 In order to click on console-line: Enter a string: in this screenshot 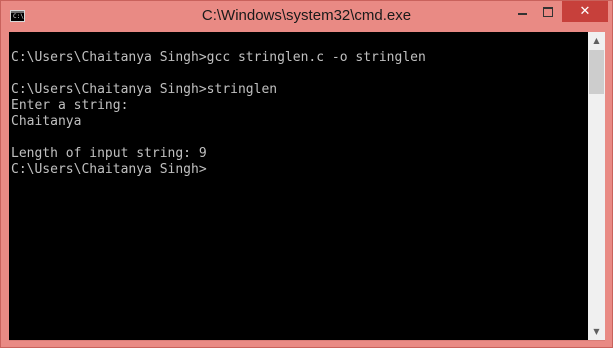, I will do `click(70, 105)`.